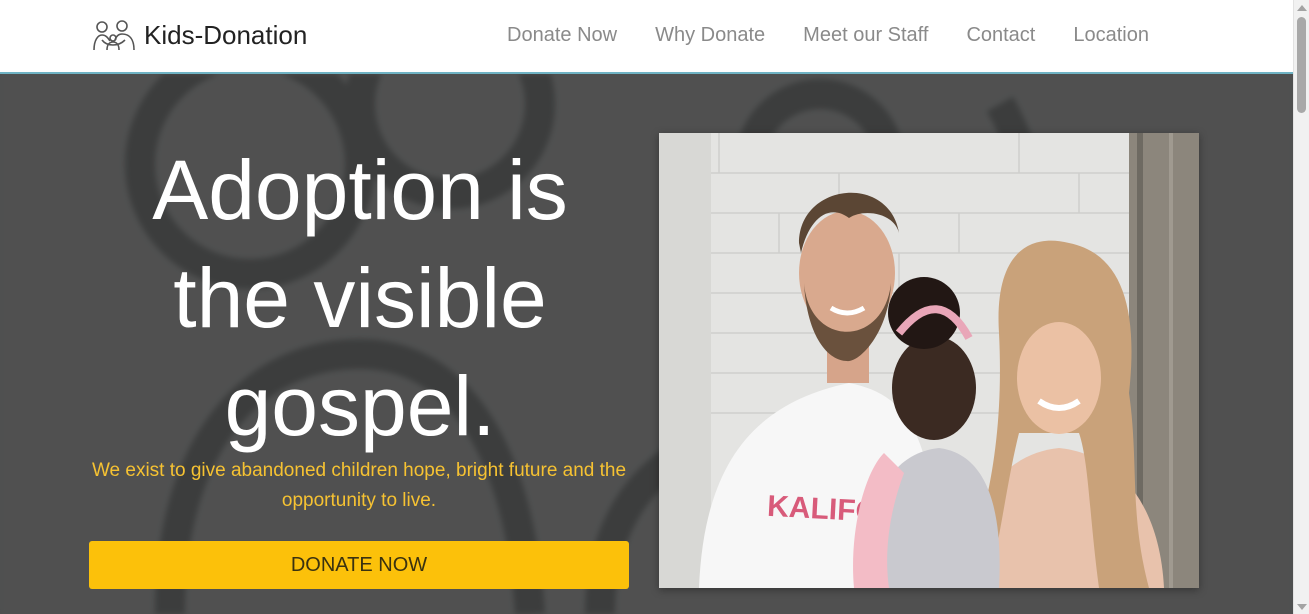 The width and height of the screenshot is (1309, 614). I want to click on scroll-down-arrow-icon, so click(1302, 607).